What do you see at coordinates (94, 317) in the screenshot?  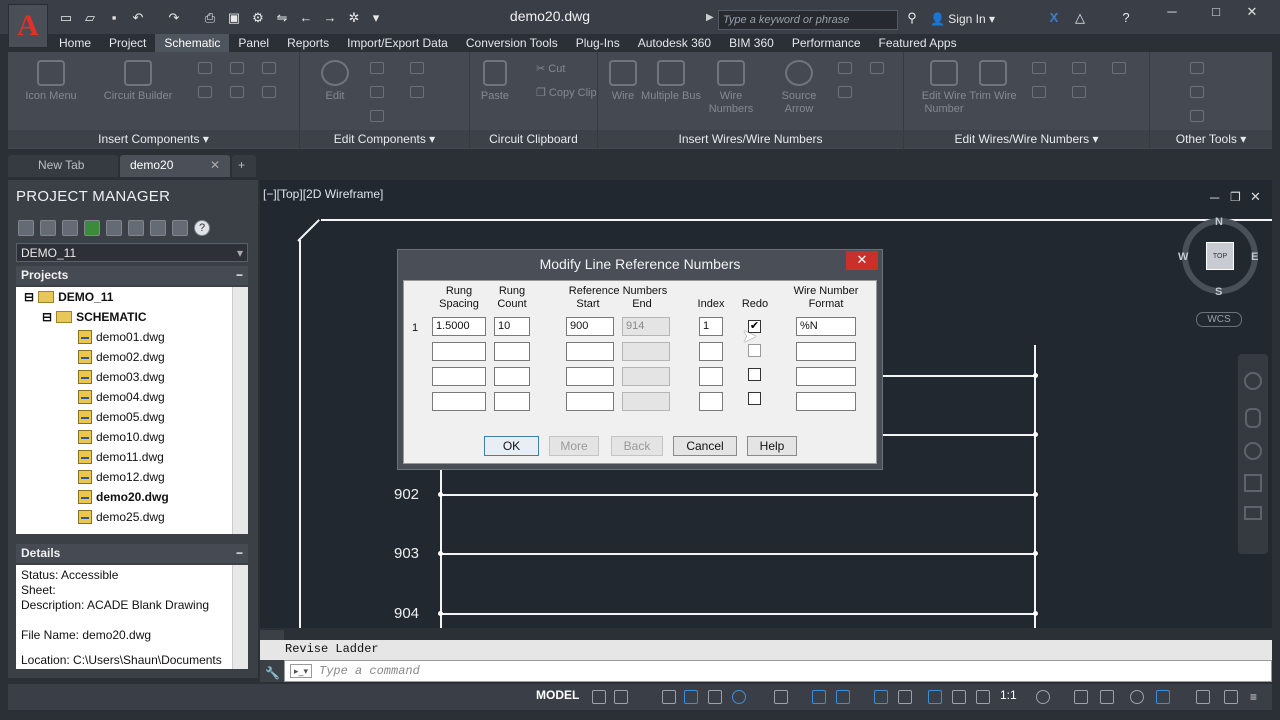 I see `tree-item-folder: ⊟ SCHEMATIC` at bounding box center [94, 317].